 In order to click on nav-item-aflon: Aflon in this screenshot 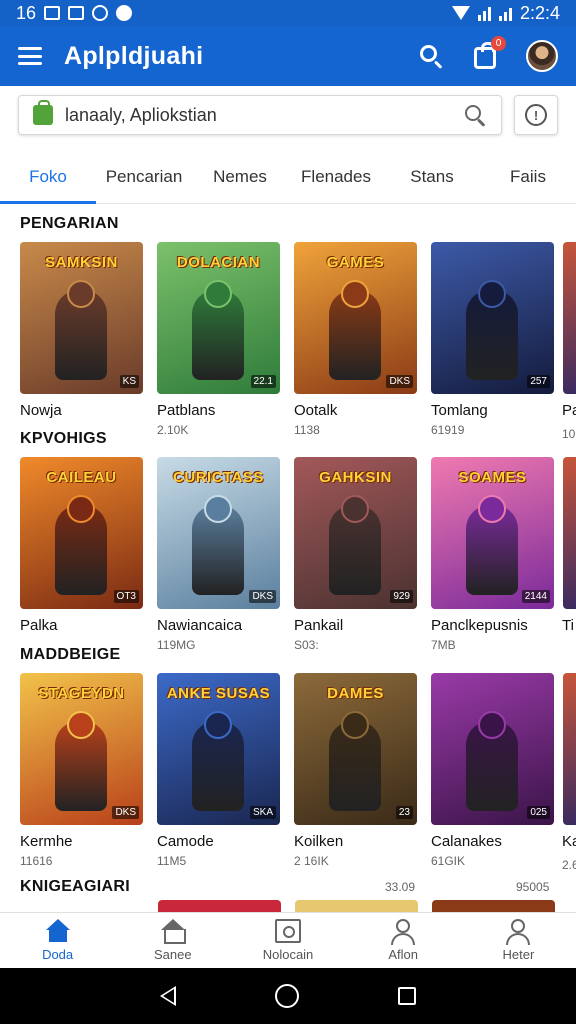, I will do `click(403, 940)`.